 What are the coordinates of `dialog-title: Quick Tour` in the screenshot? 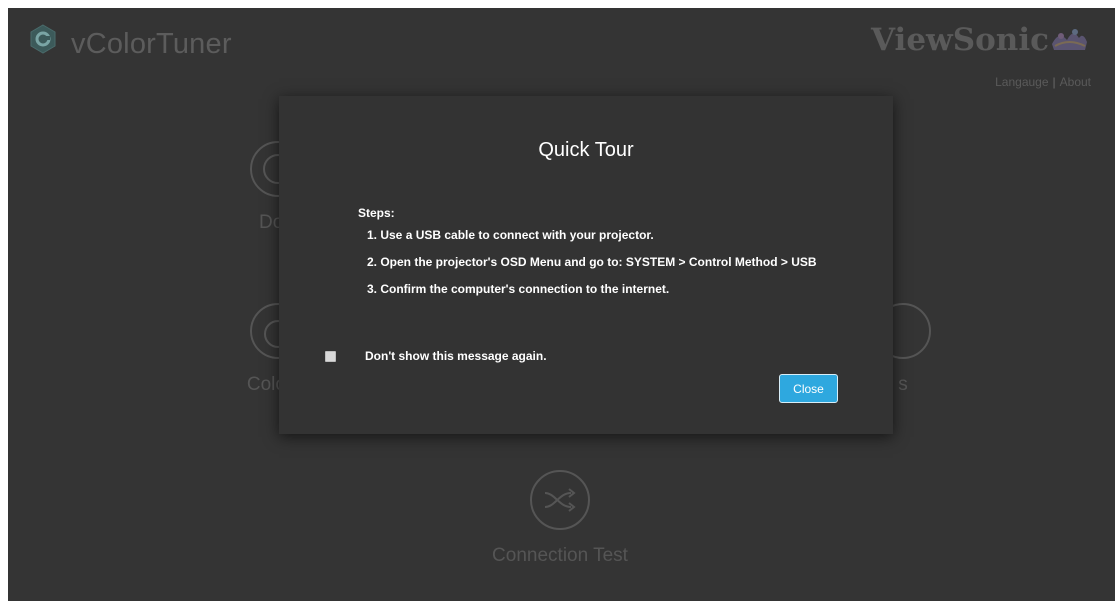 It's located at (586, 150).